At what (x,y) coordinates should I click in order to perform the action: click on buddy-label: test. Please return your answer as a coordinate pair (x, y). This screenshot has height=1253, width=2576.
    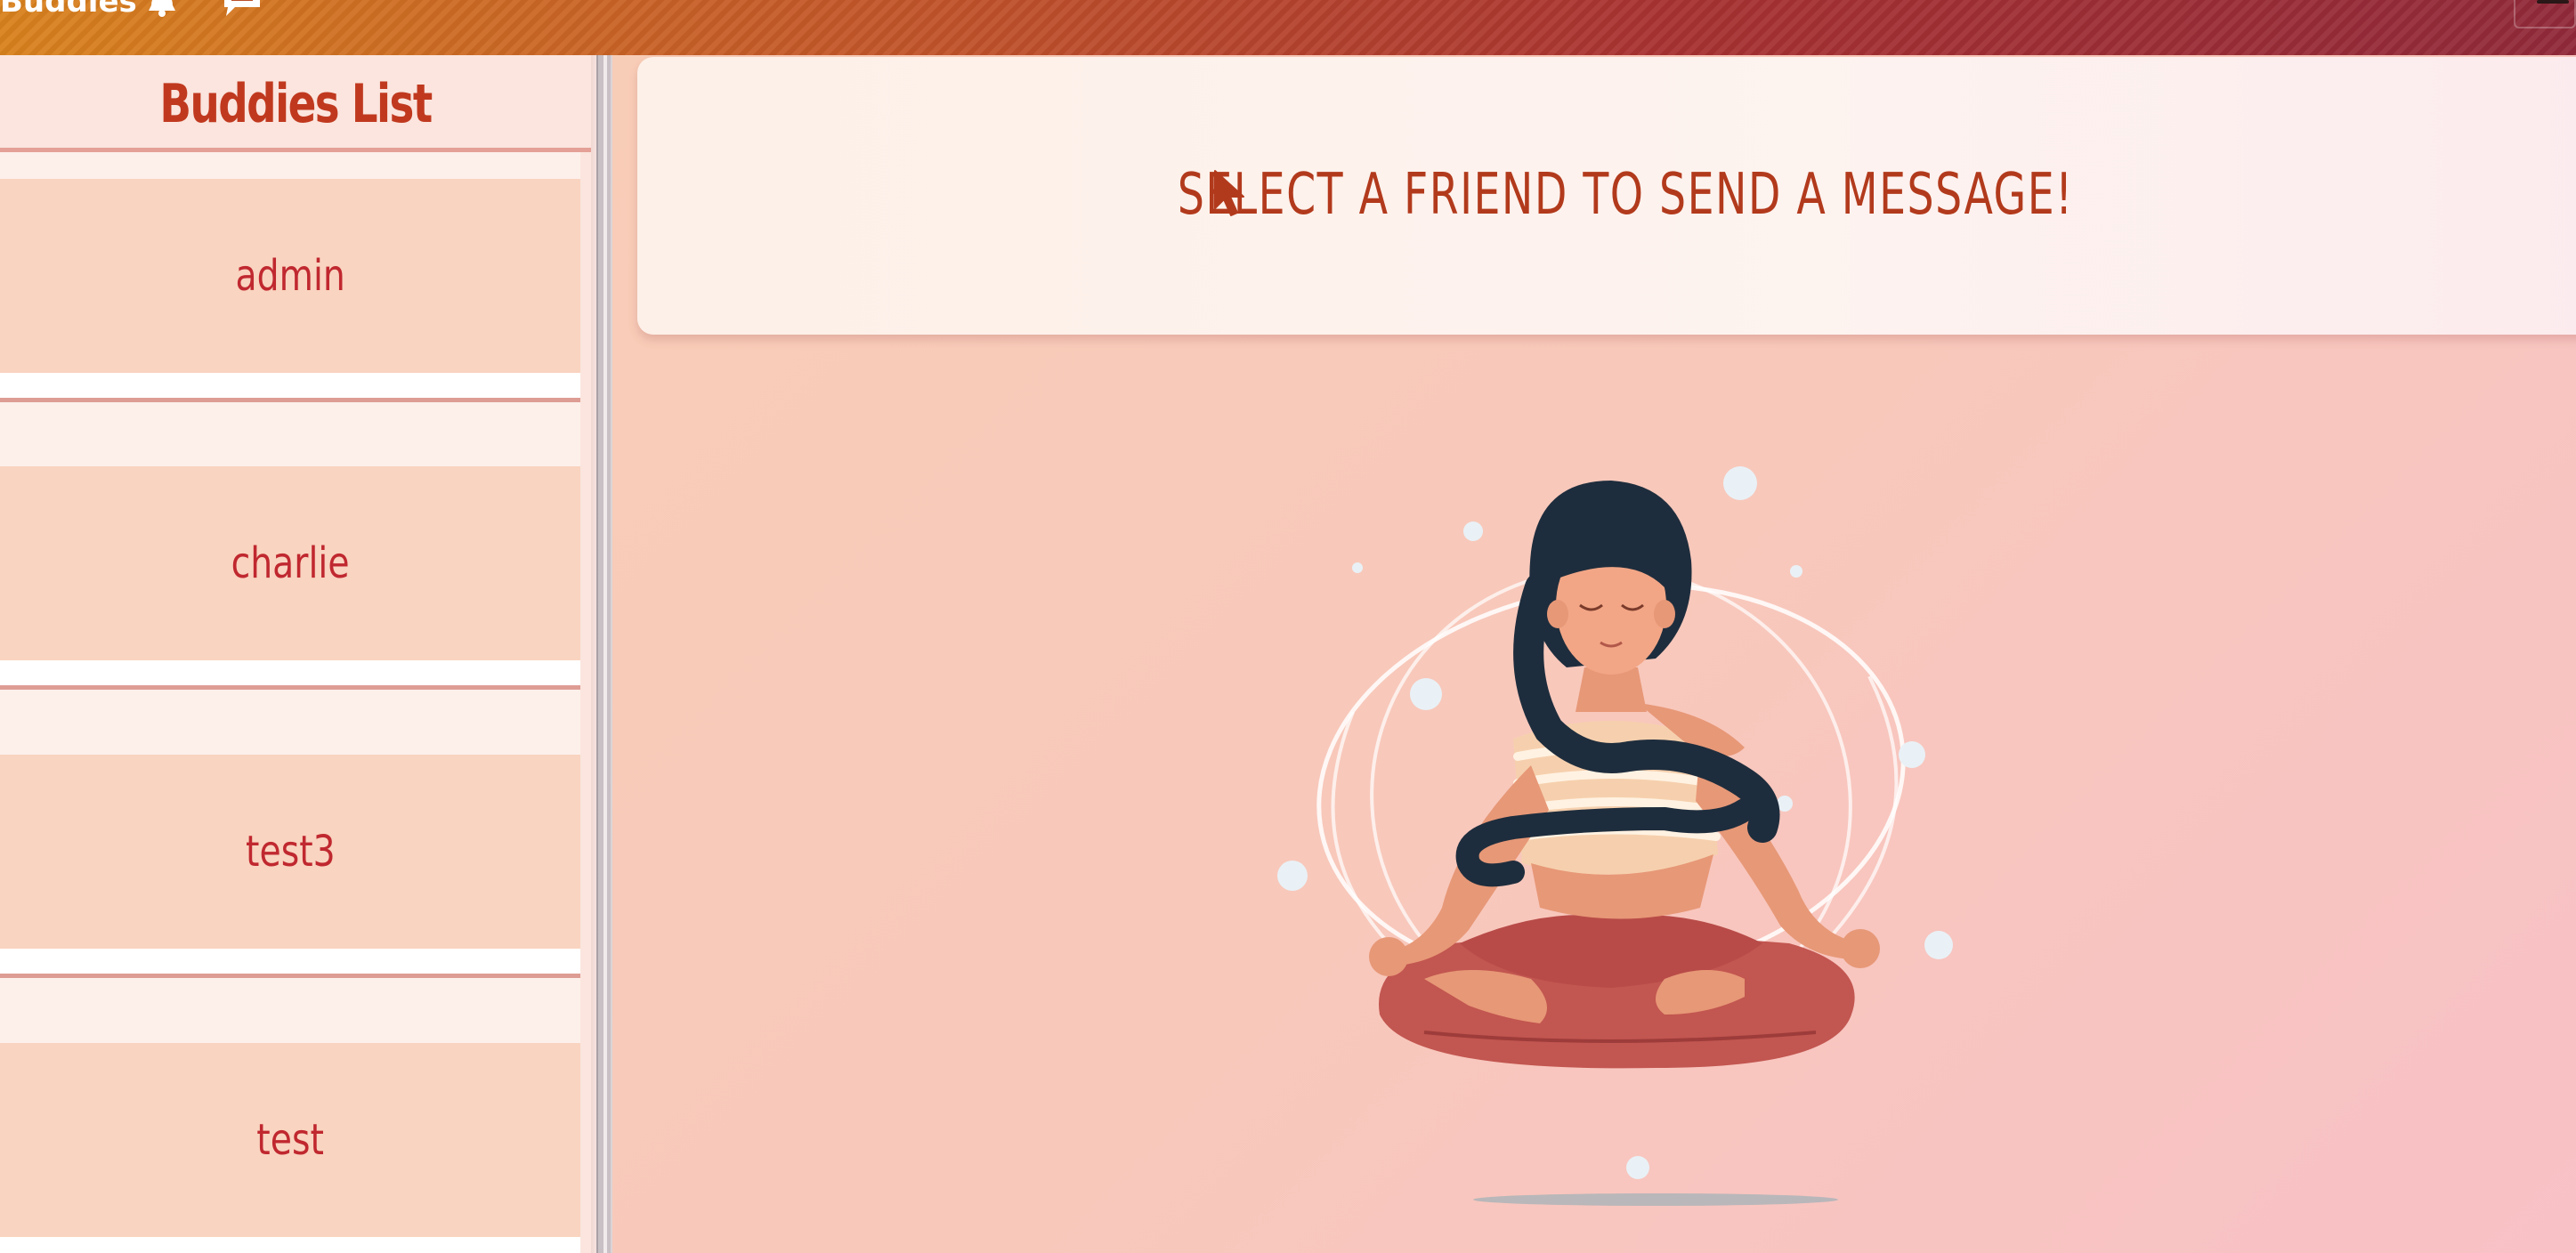
    Looking at the image, I should click on (290, 1140).